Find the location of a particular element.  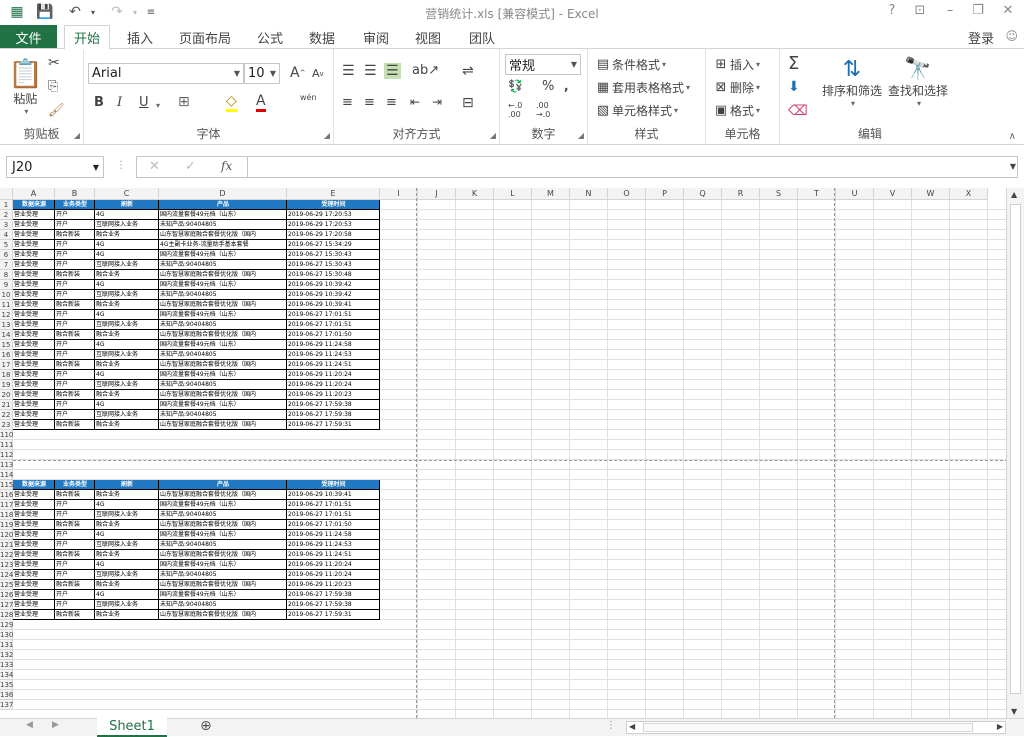

row-header-23: 23 is located at coordinates (6, 425).